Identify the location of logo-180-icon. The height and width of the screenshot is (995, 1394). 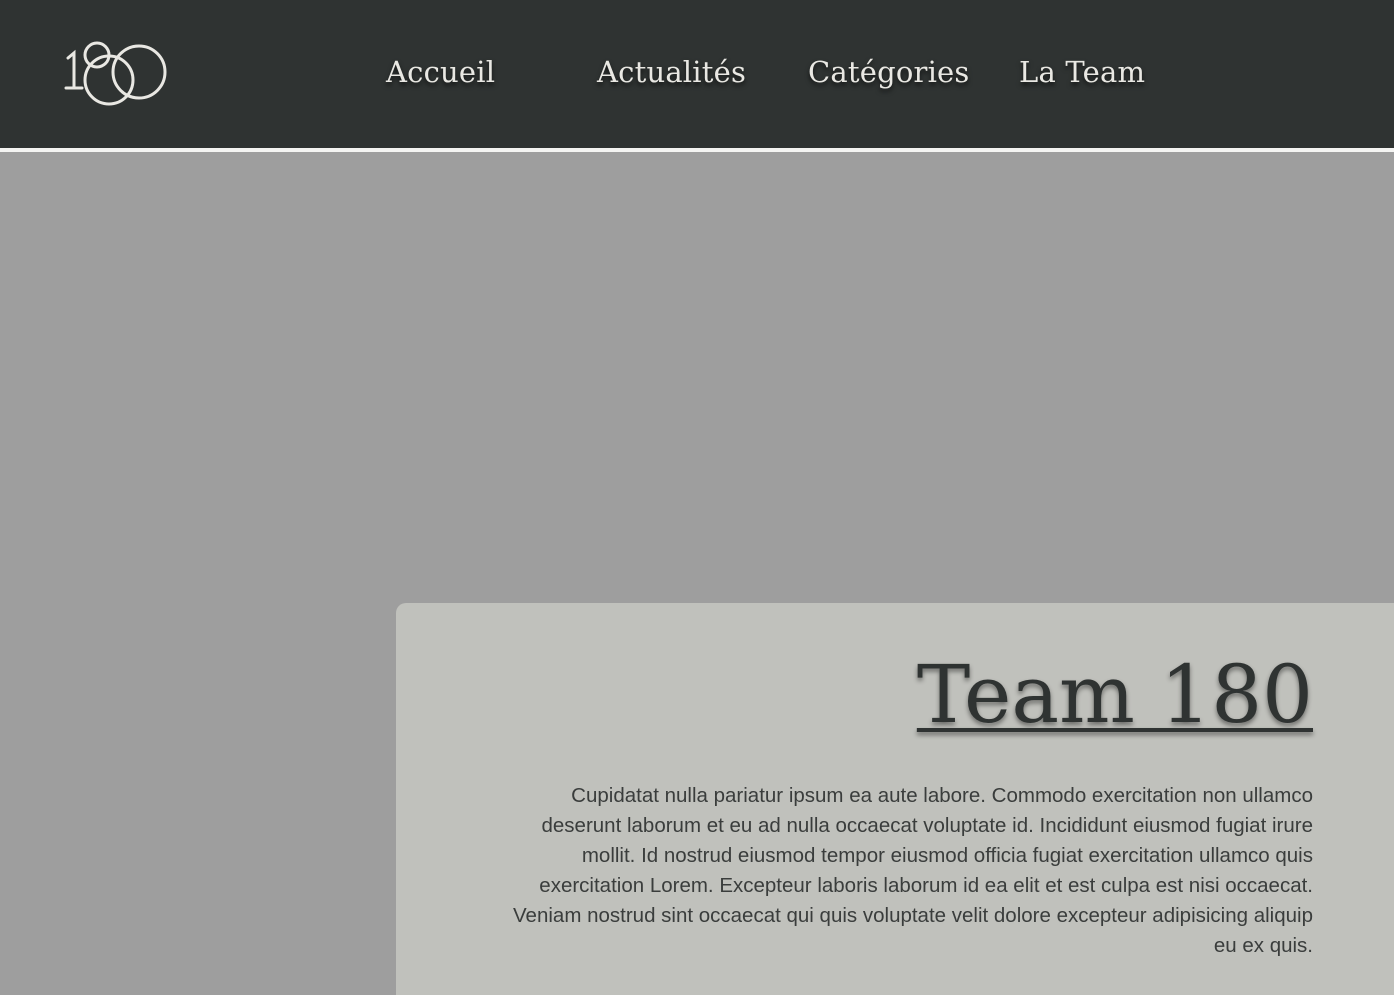
(115, 73).